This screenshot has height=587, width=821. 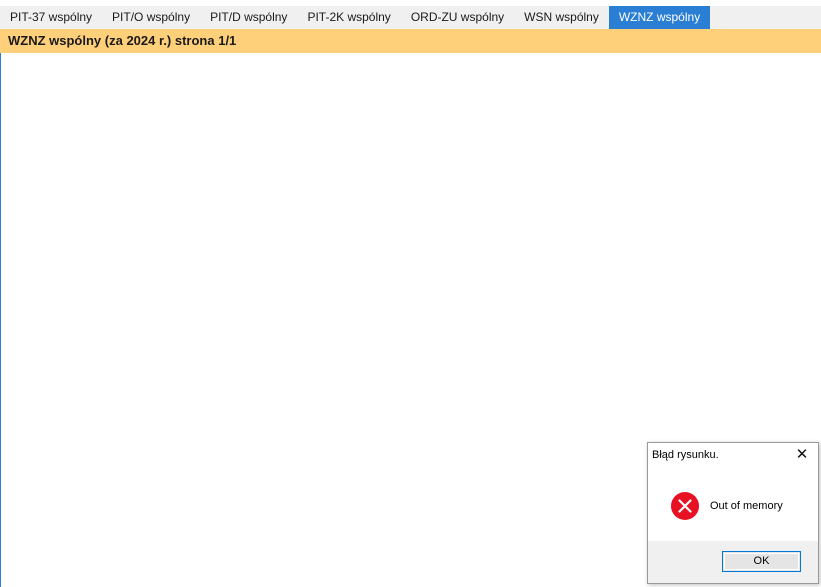 I want to click on tab-pit-d: PIT/D wspólny, so click(x=248, y=17).